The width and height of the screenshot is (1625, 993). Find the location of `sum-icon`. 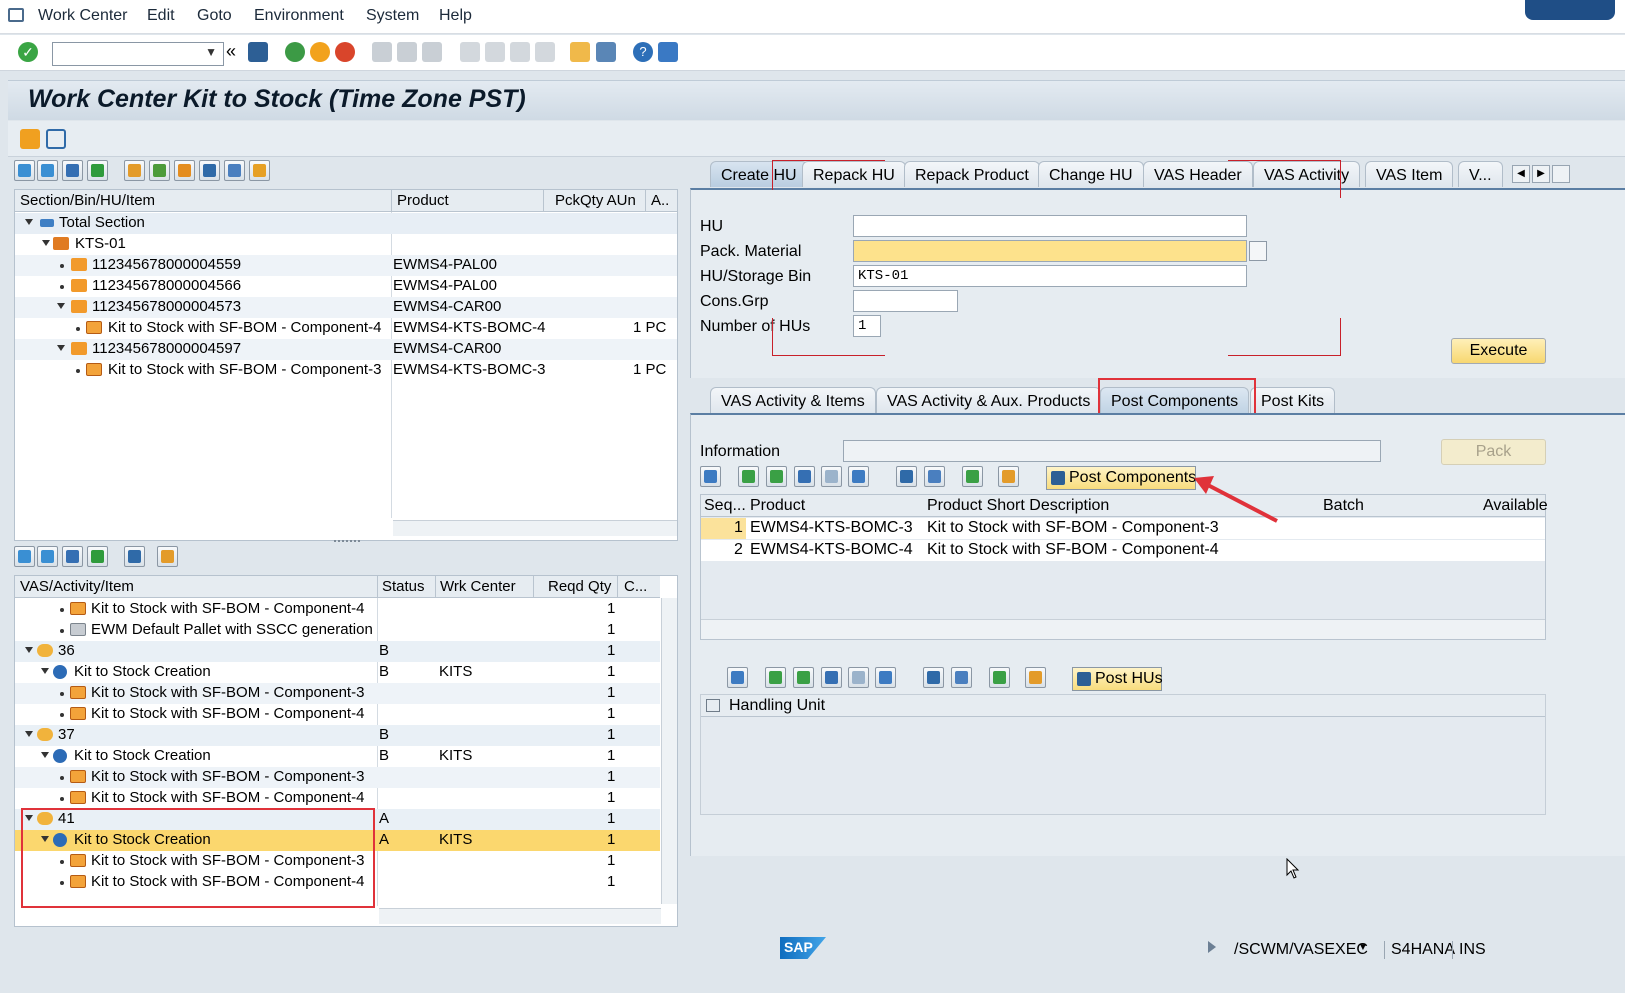

sum-icon is located at coordinates (97, 556).